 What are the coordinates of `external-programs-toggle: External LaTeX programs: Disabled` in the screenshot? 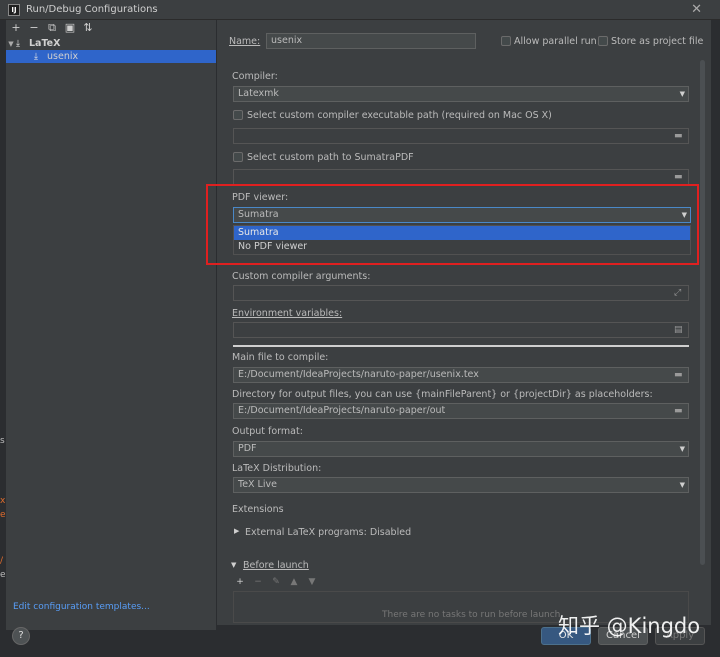 It's located at (328, 532).